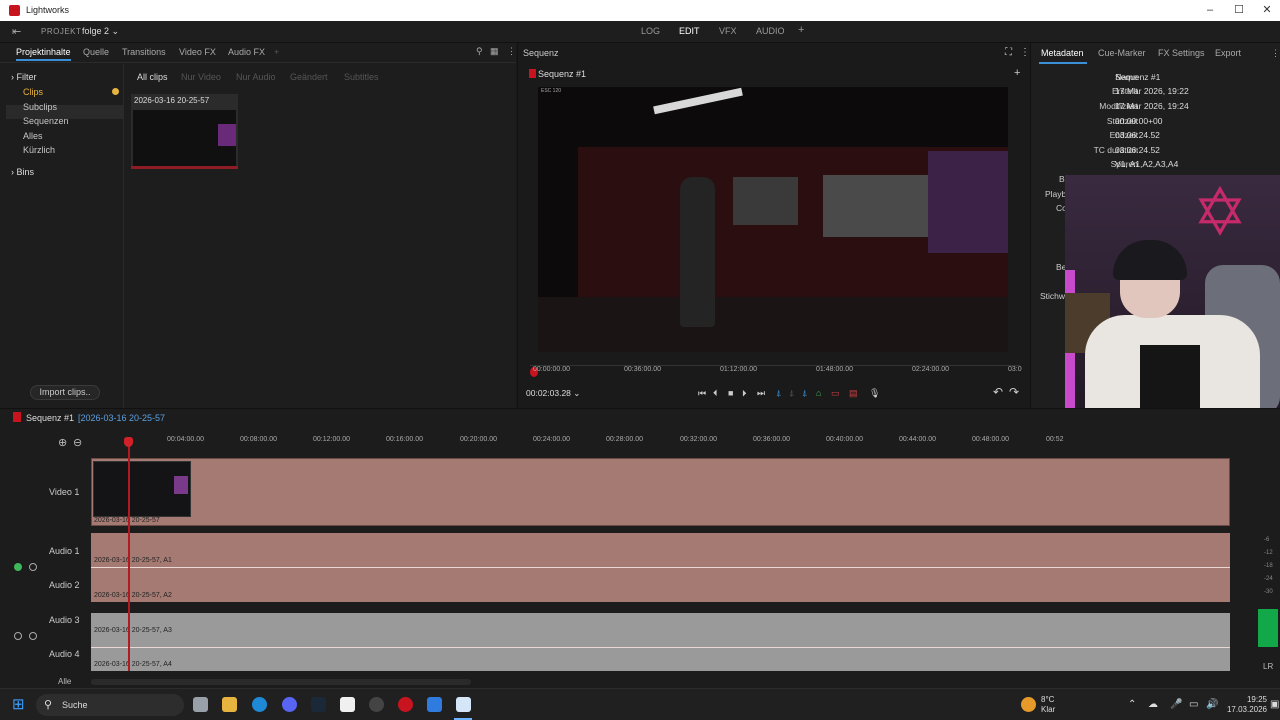 The height and width of the screenshot is (720, 1280). What do you see at coordinates (761, 393) in the screenshot?
I see `goto-end-icon: ⏭` at bounding box center [761, 393].